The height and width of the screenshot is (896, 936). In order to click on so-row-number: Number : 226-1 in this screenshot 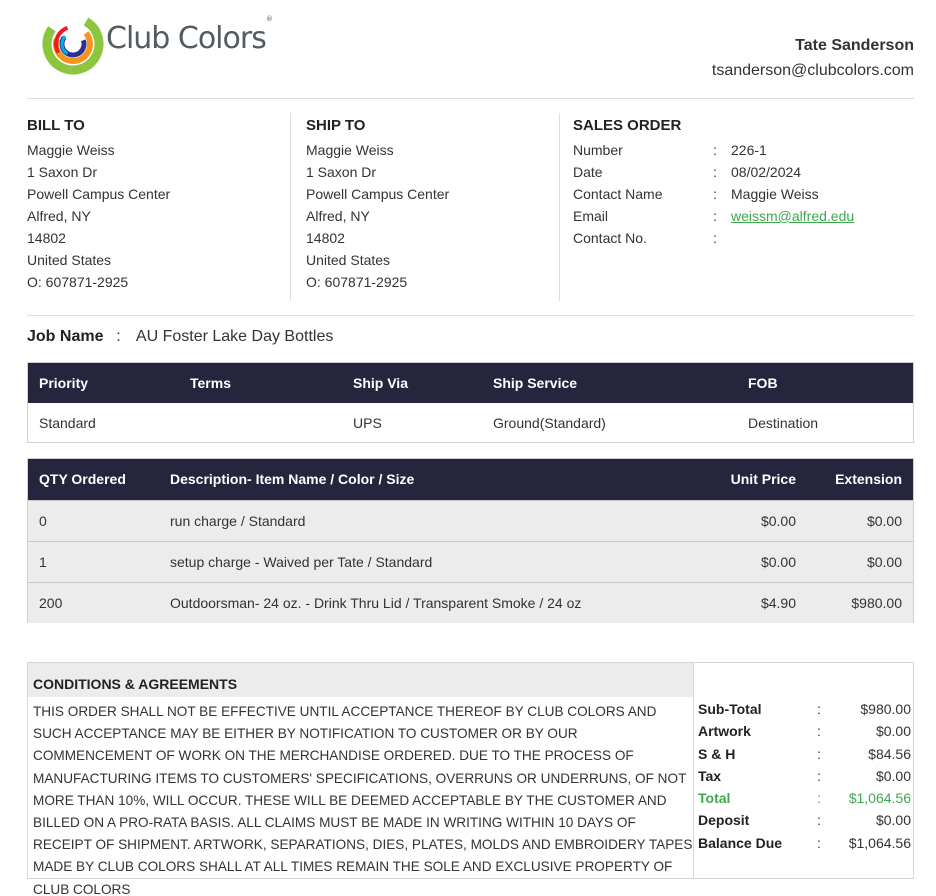, I will do `click(743, 150)`.